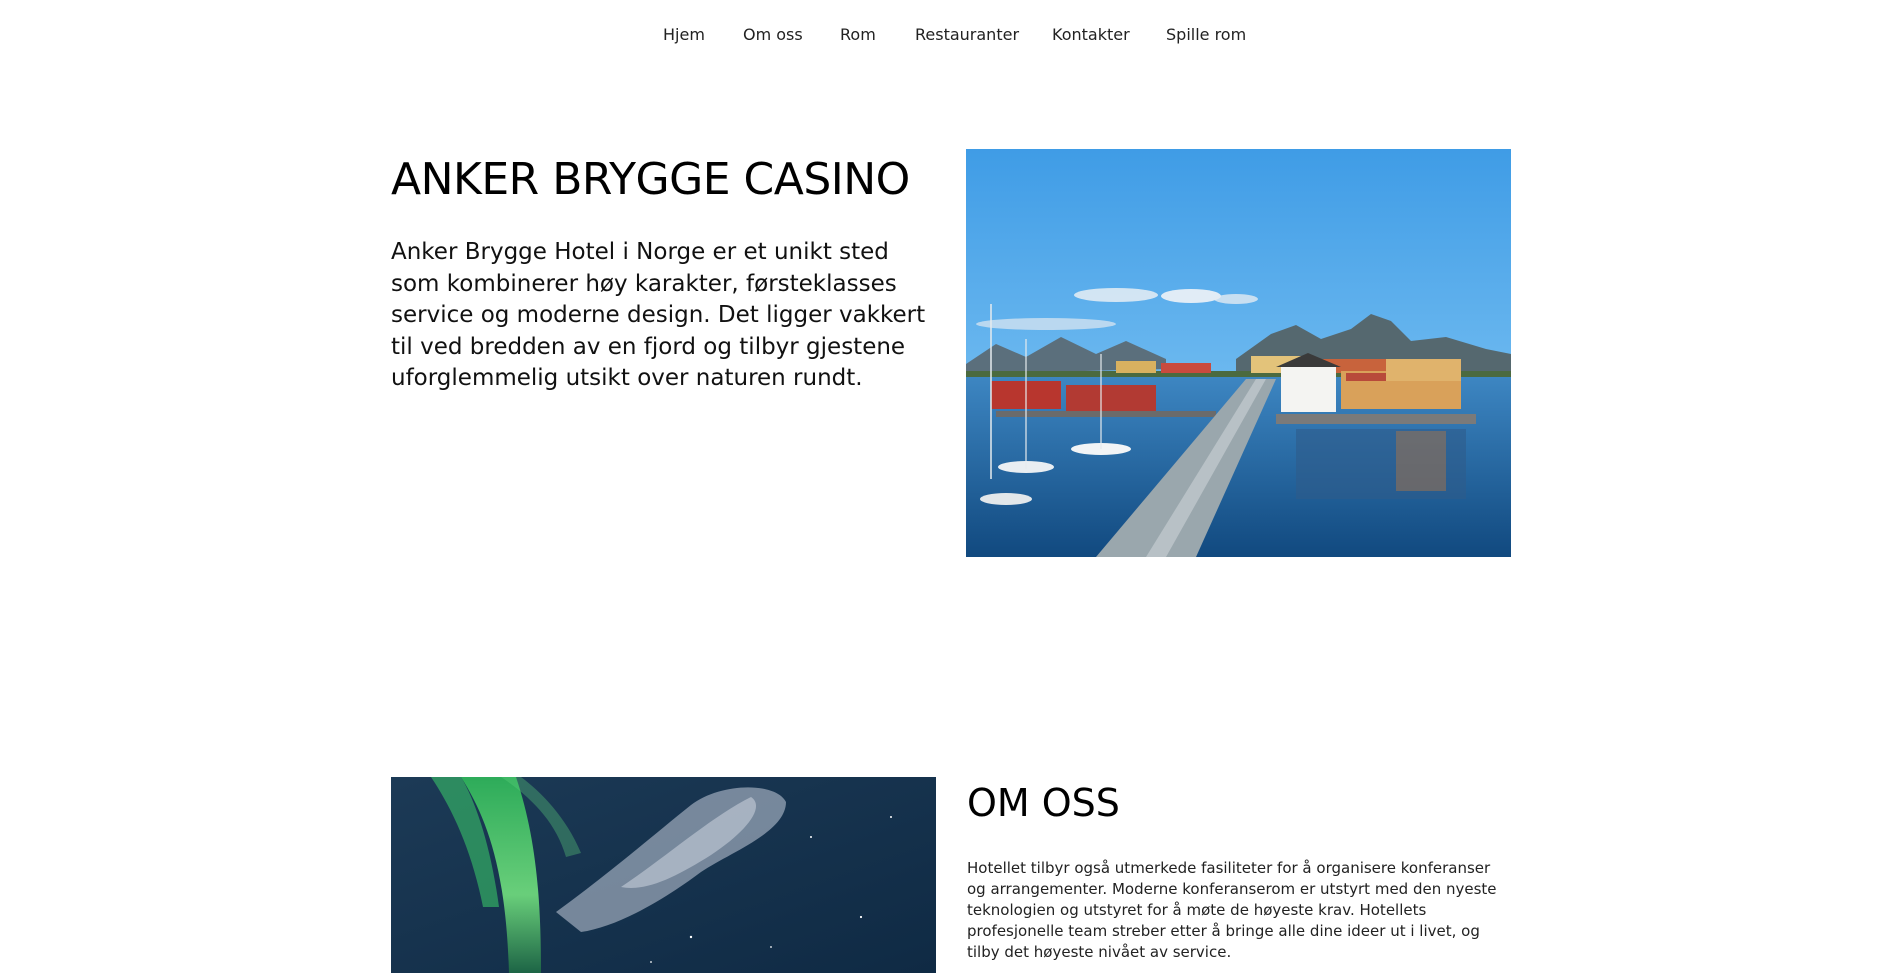 This screenshot has width=1895, height=973. What do you see at coordinates (684, 35) in the screenshot?
I see `nav-link-hjem: Hjem` at bounding box center [684, 35].